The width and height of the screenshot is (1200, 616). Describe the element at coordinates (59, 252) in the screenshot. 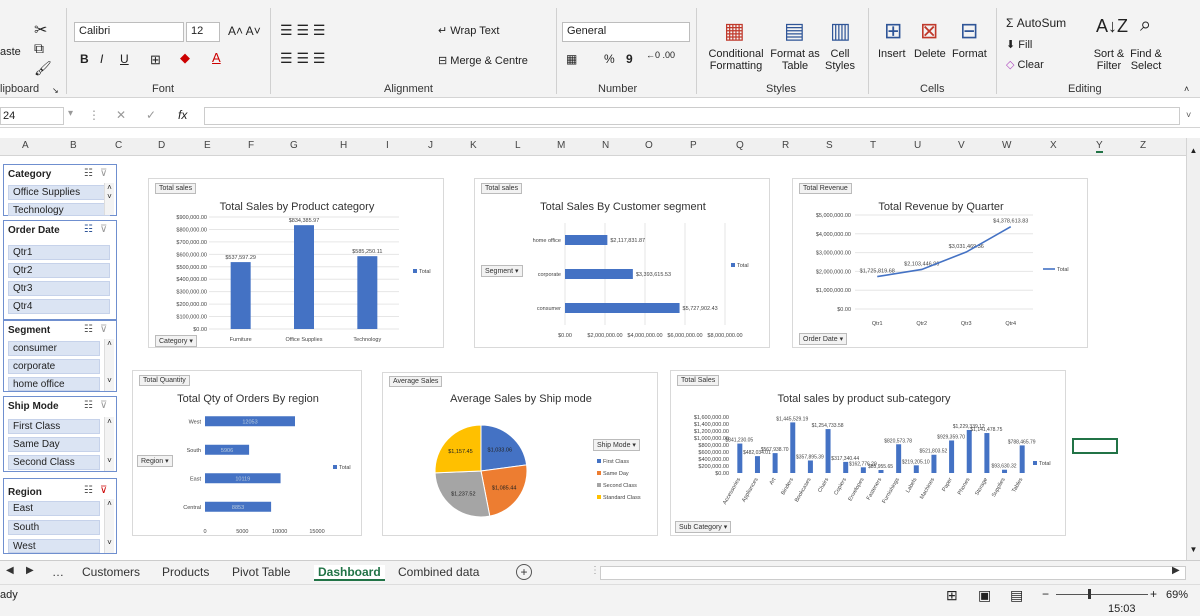

I see `slicer-item: Qtr1` at that location.